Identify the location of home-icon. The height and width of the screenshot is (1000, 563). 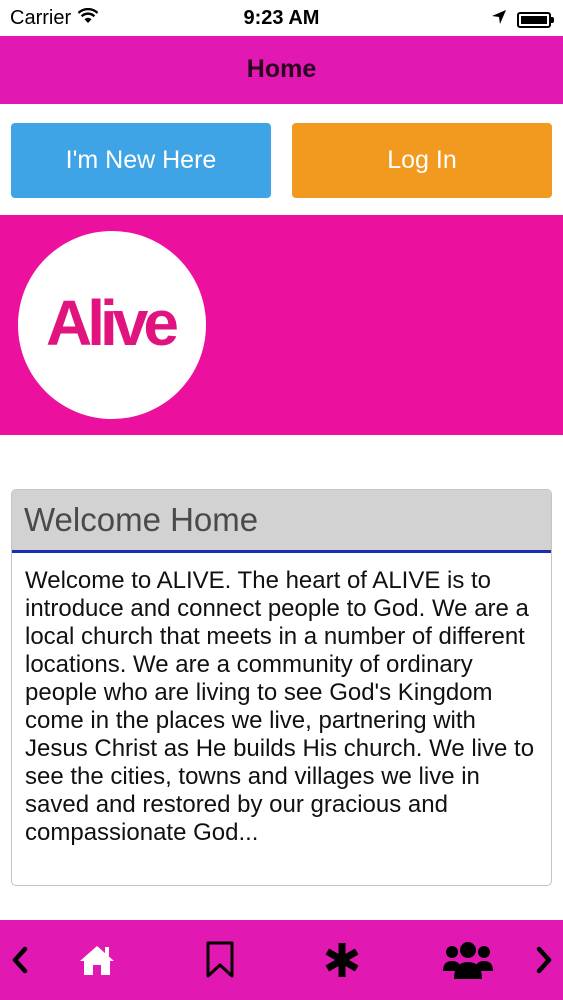
(97, 960).